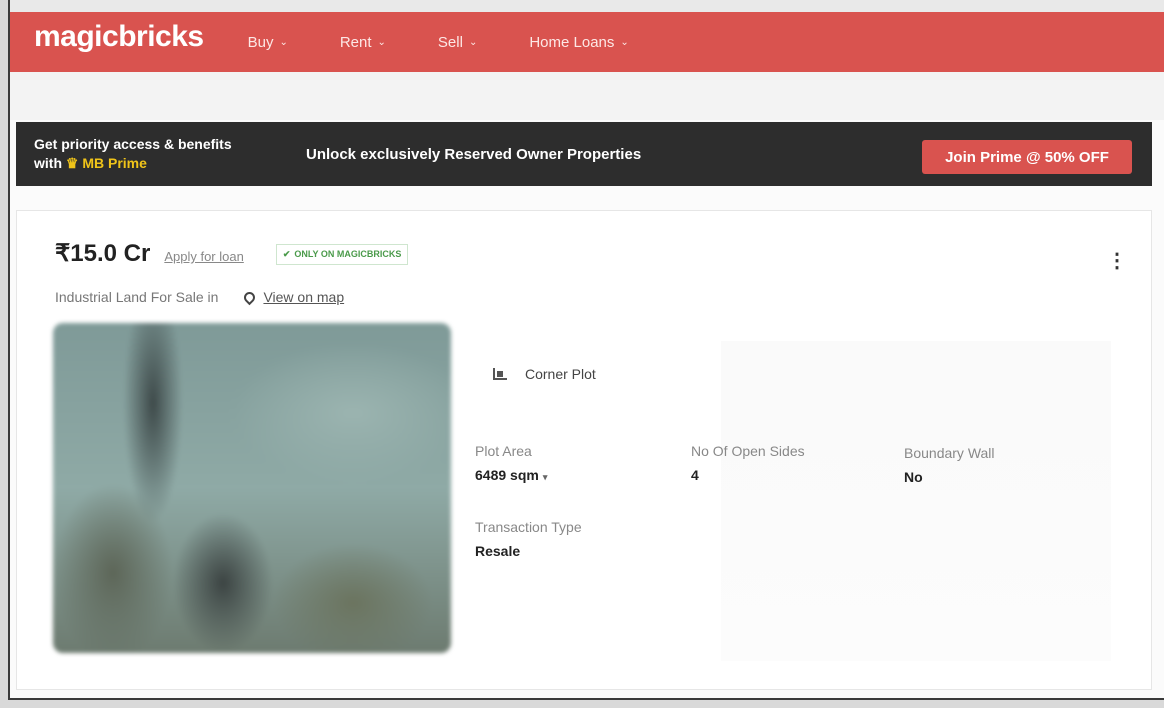 The width and height of the screenshot is (1164, 708). Describe the element at coordinates (355, 42) in the screenshot. I see `nav-rent-label: Rent` at that location.